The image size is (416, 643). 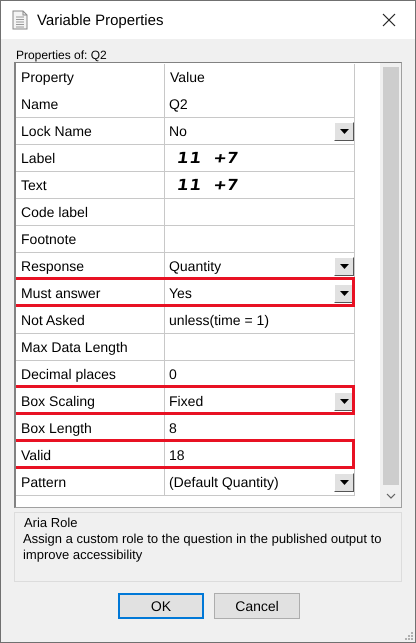 I want to click on window-title: Variable Properties, so click(x=100, y=20).